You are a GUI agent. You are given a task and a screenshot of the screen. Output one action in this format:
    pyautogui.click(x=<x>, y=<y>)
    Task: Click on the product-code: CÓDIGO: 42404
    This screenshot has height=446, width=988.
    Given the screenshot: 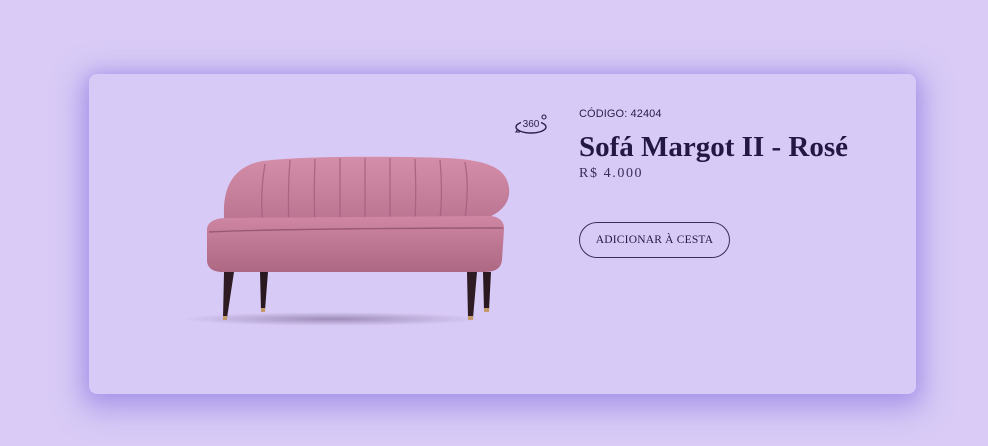 What is the action you would take?
    pyautogui.click(x=620, y=114)
    